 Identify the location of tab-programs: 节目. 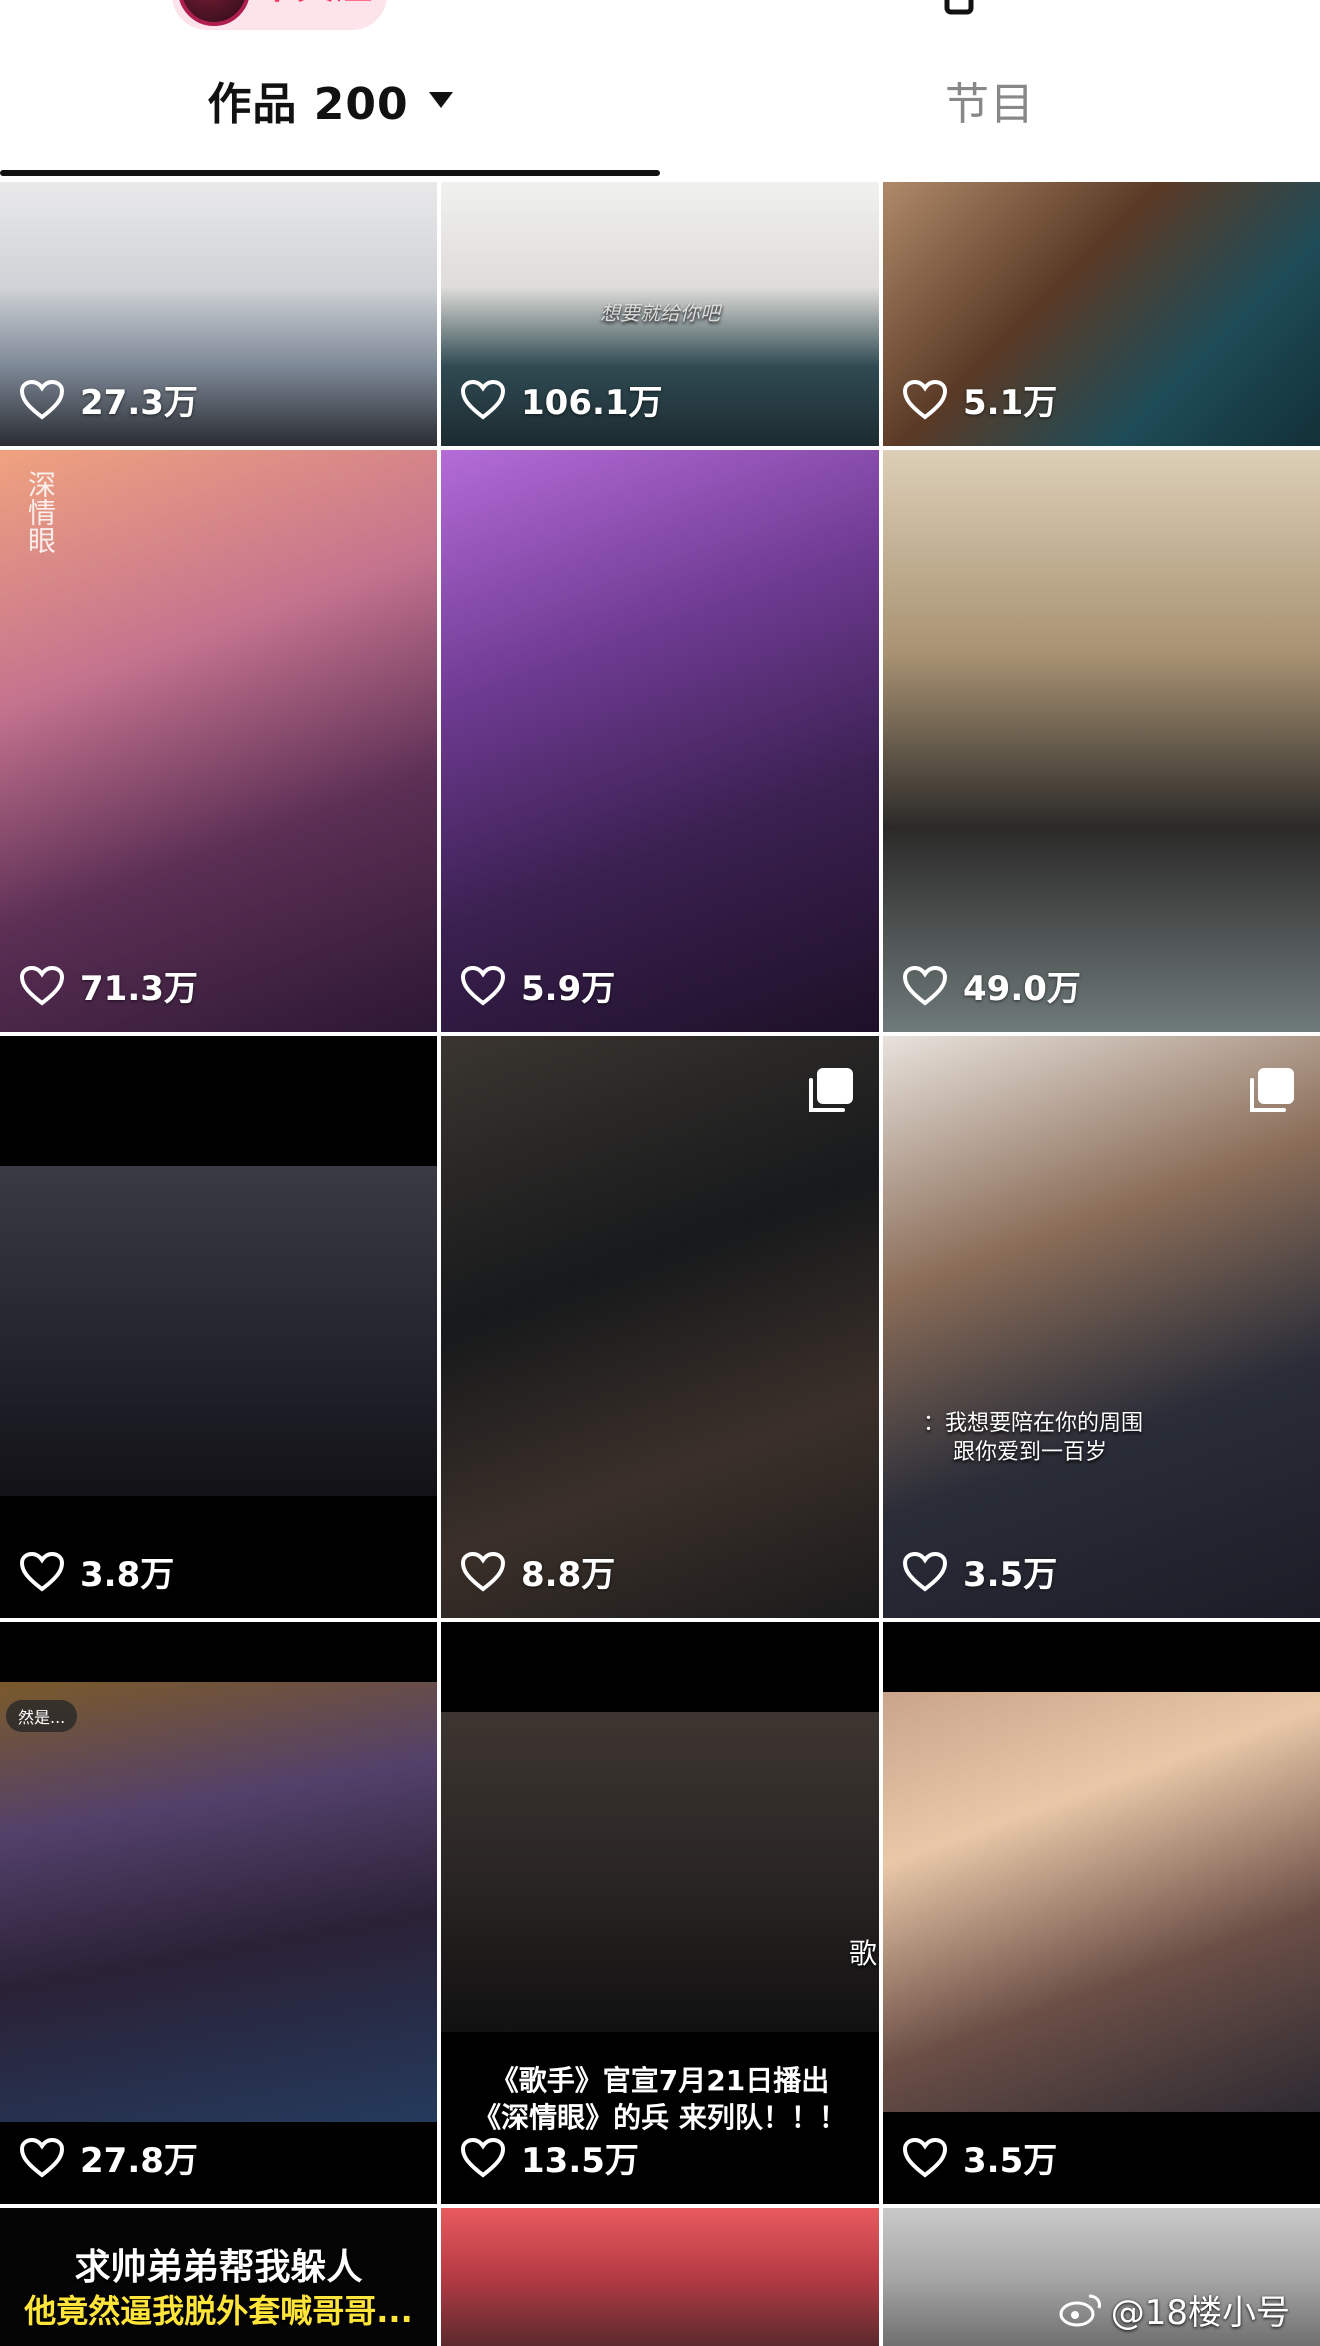
(990, 100).